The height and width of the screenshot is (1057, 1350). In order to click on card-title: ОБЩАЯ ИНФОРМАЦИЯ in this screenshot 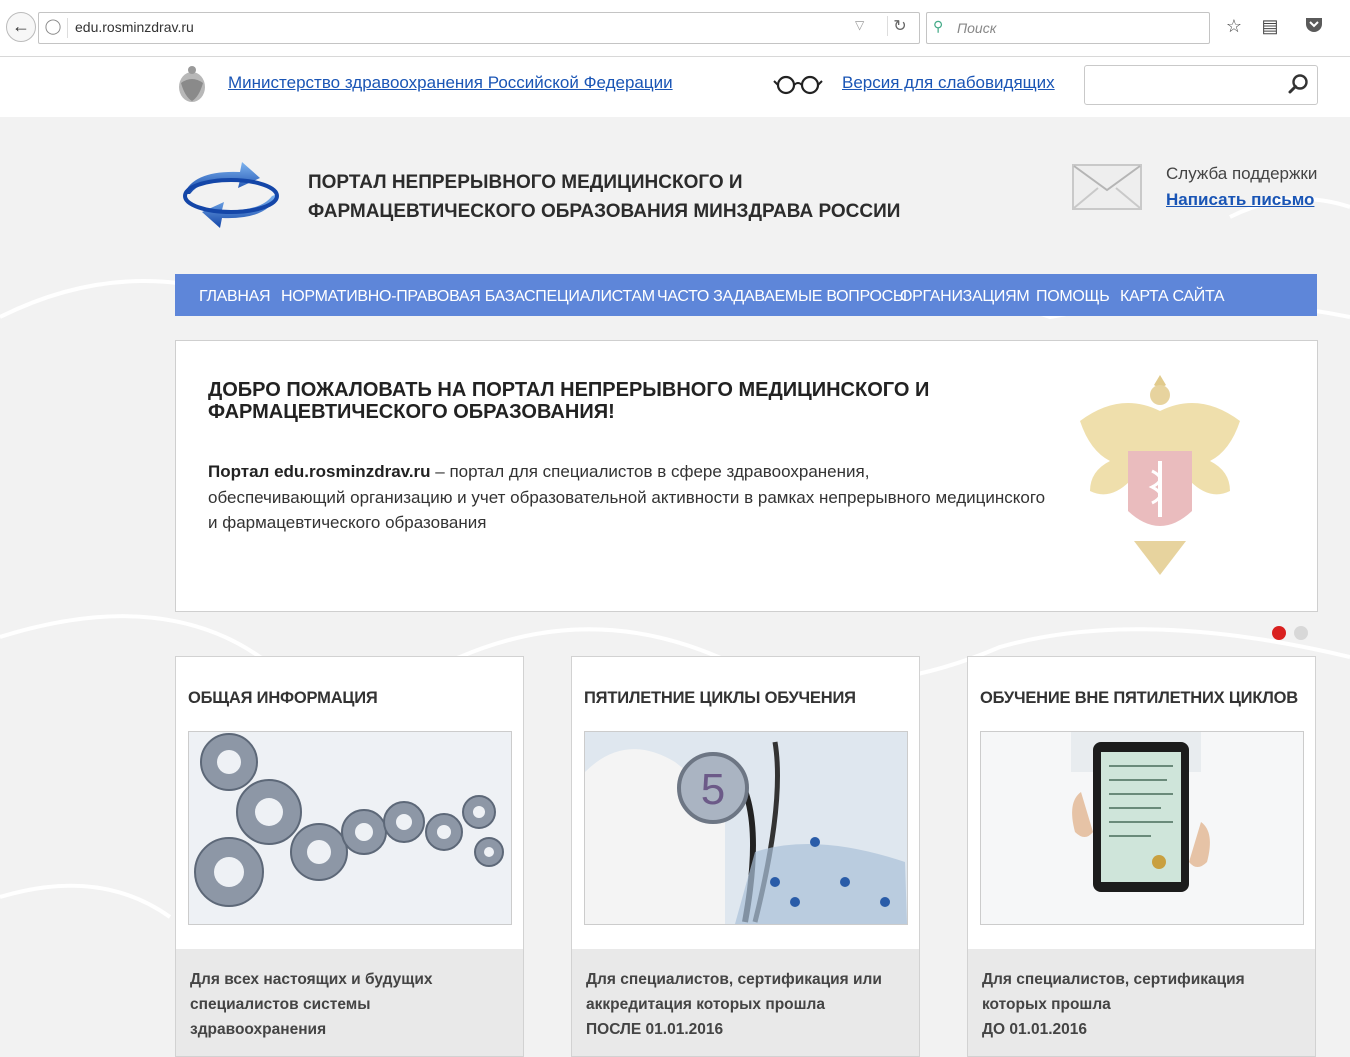, I will do `click(283, 698)`.